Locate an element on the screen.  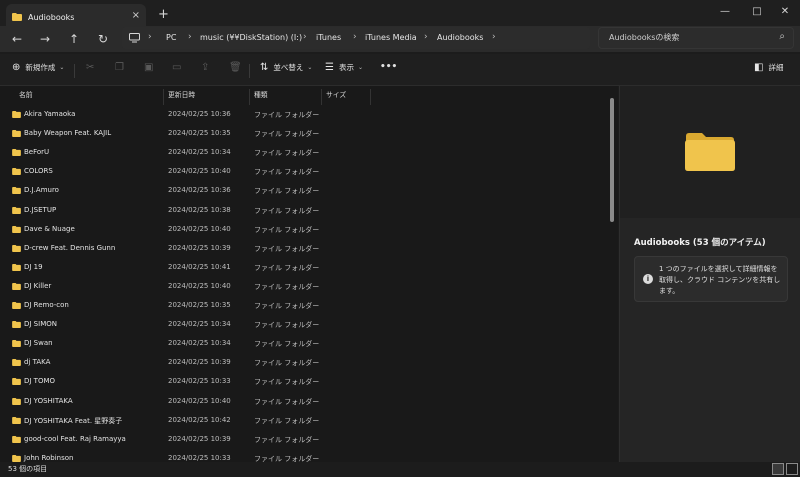
table-row: D.JSETUP 2024/02/25 10:38 ファイル フォルダー is located at coordinates (304, 213).